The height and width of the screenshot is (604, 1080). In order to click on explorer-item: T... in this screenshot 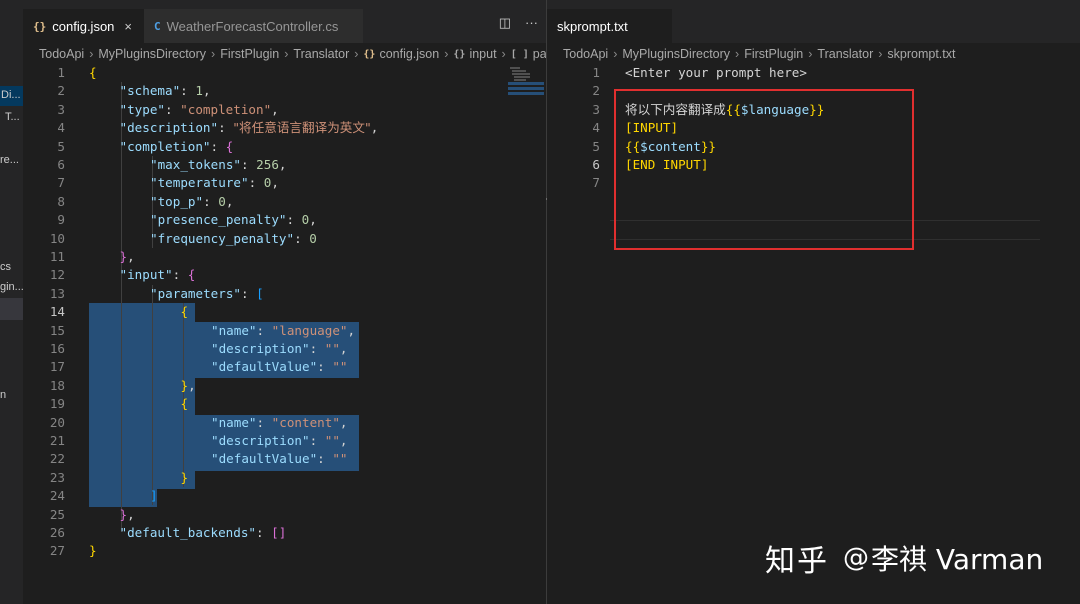, I will do `click(12, 117)`.